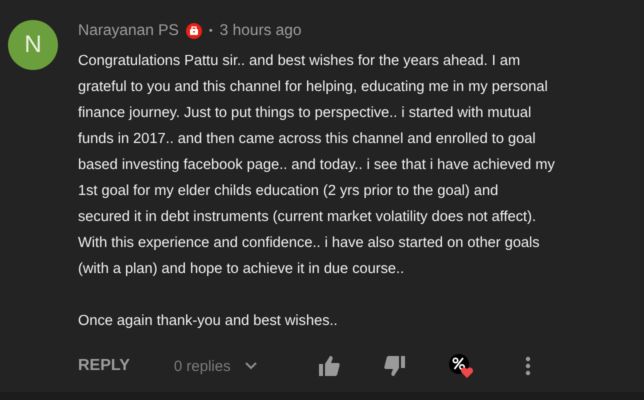  What do you see at coordinates (202, 366) in the screenshot?
I see `replies-count: 0 replies` at bounding box center [202, 366].